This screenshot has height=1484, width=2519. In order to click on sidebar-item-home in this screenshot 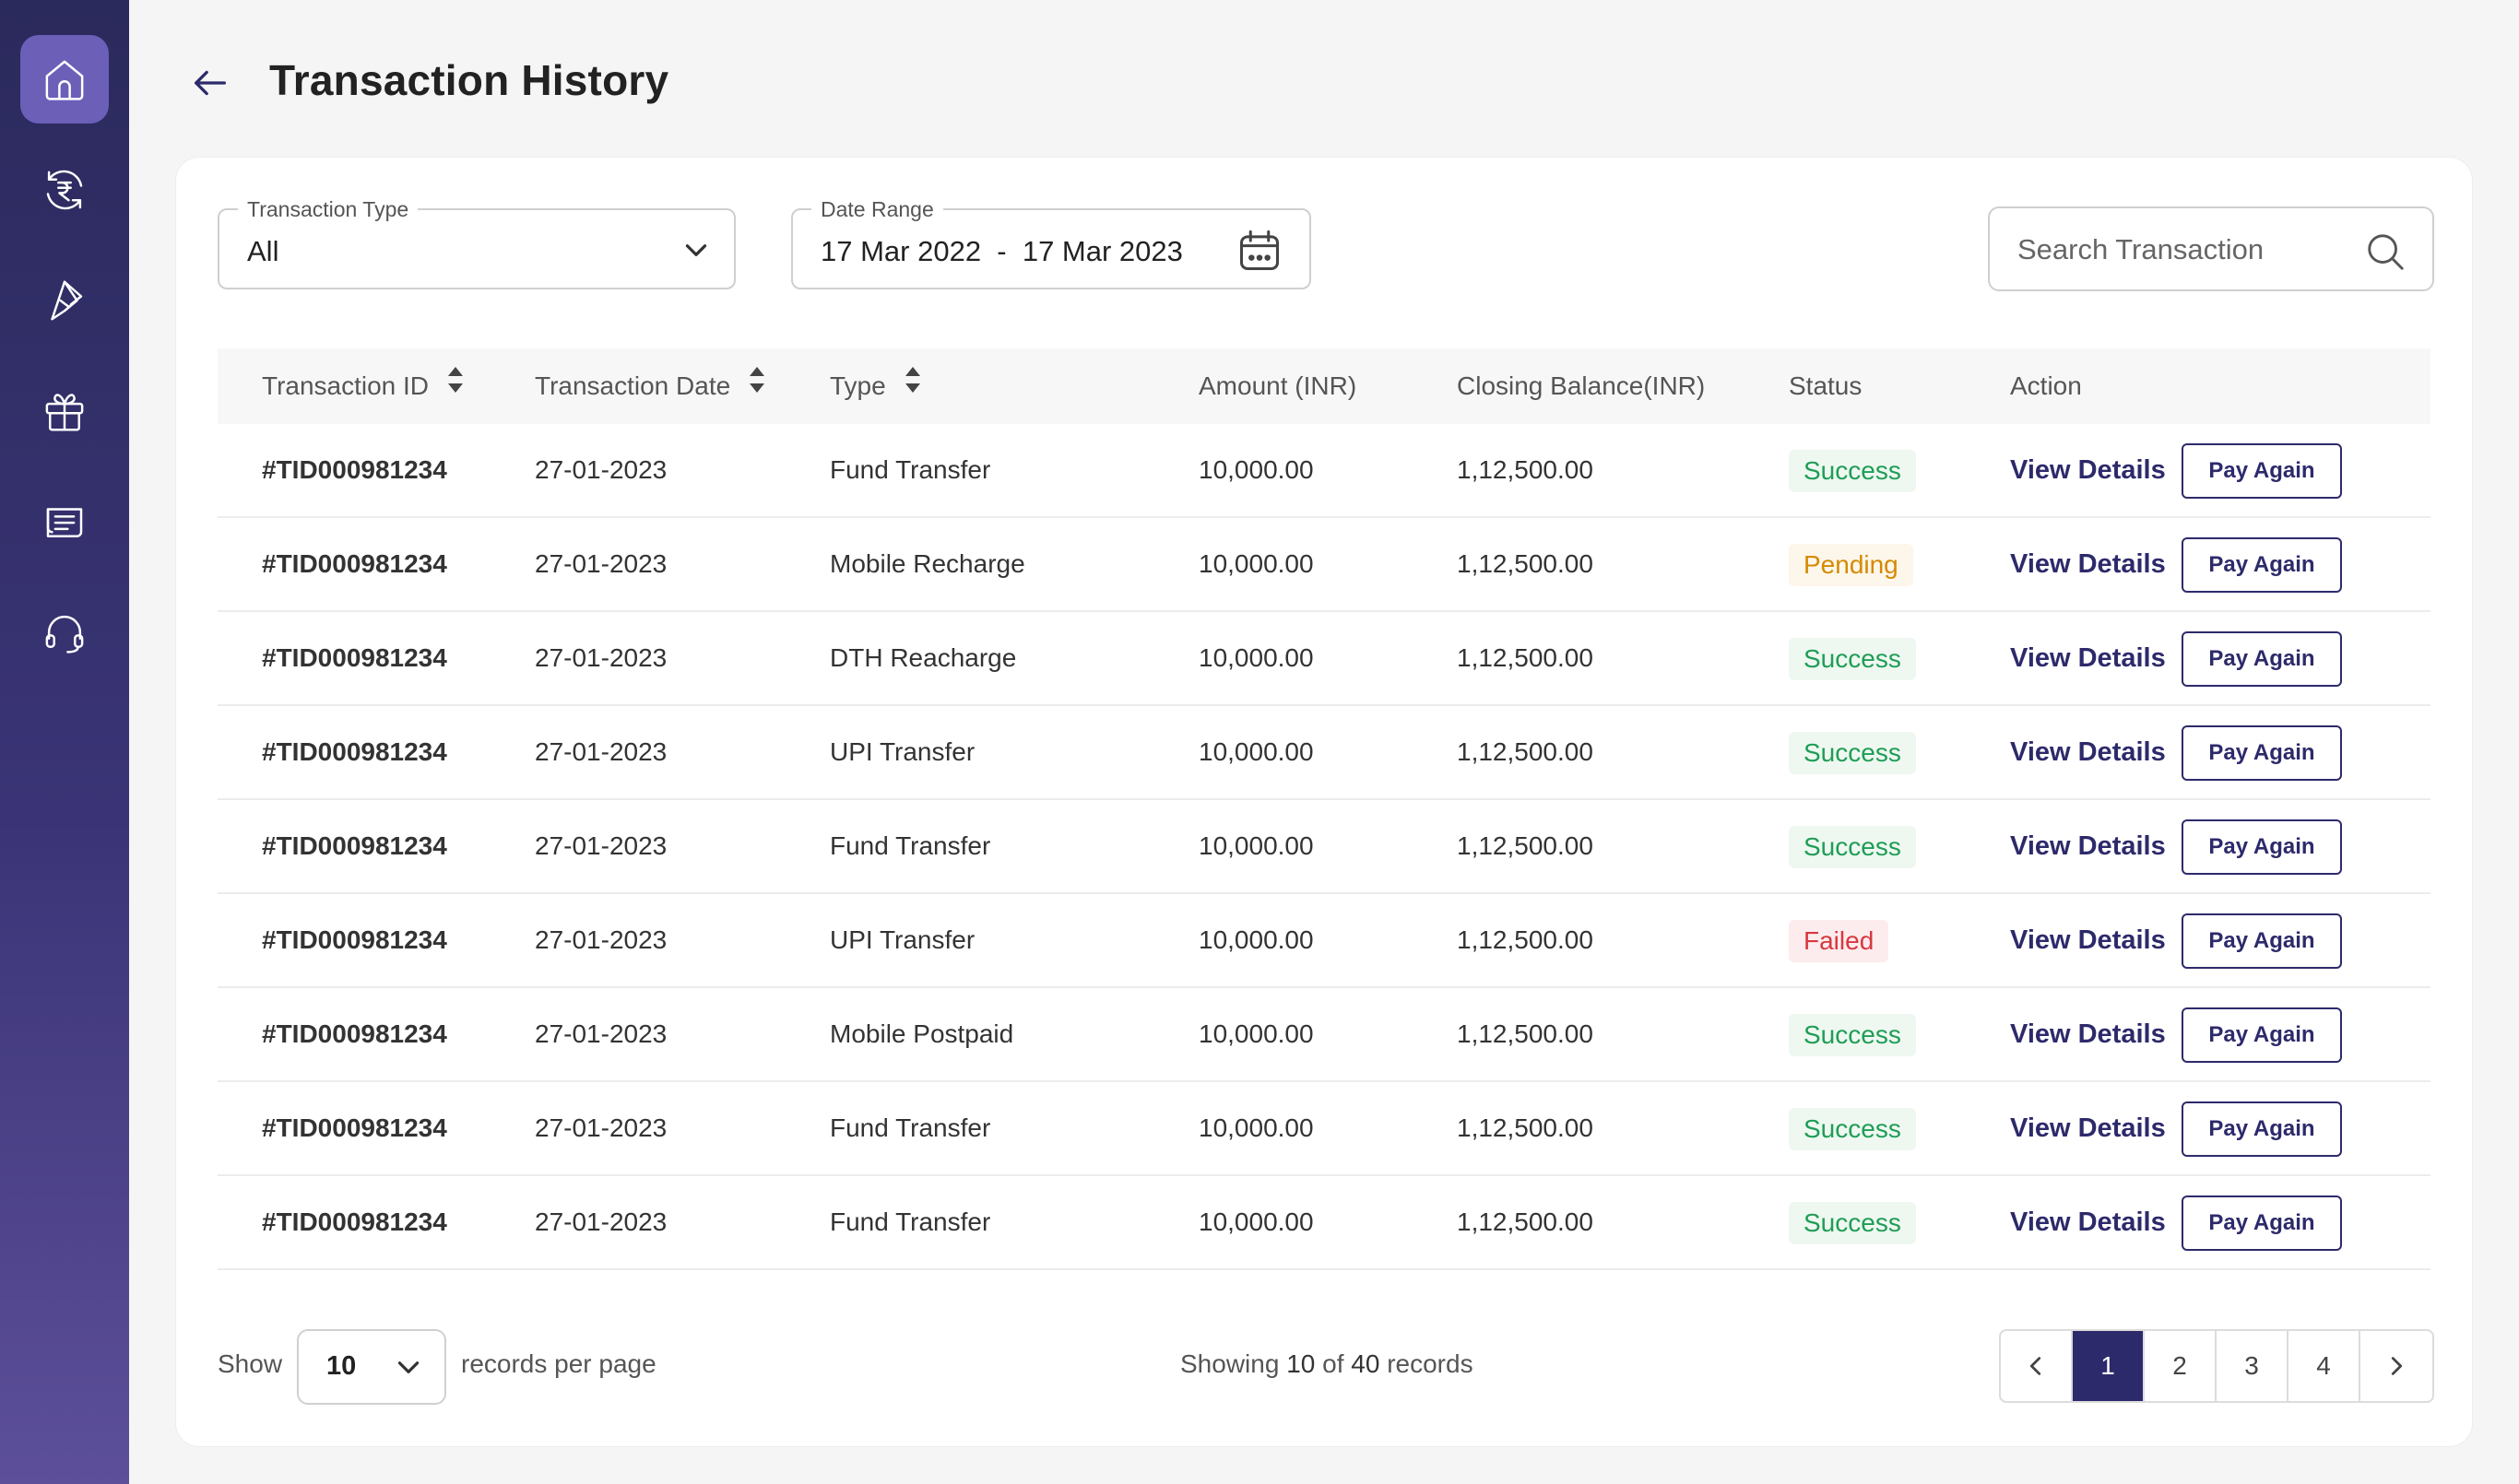, I will do `click(64, 80)`.